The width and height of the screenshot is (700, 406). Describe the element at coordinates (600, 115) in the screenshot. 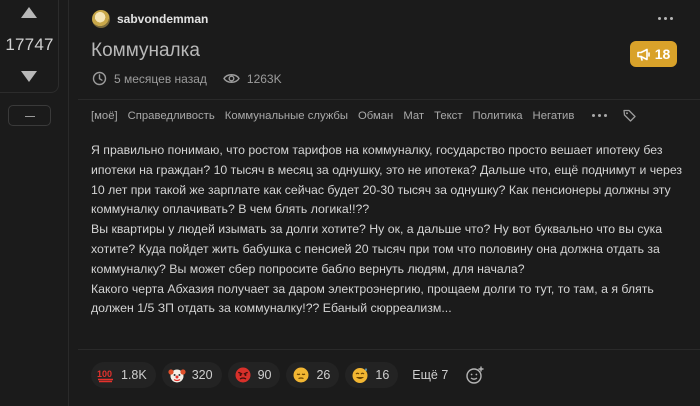

I see `more-tags-icon` at that location.